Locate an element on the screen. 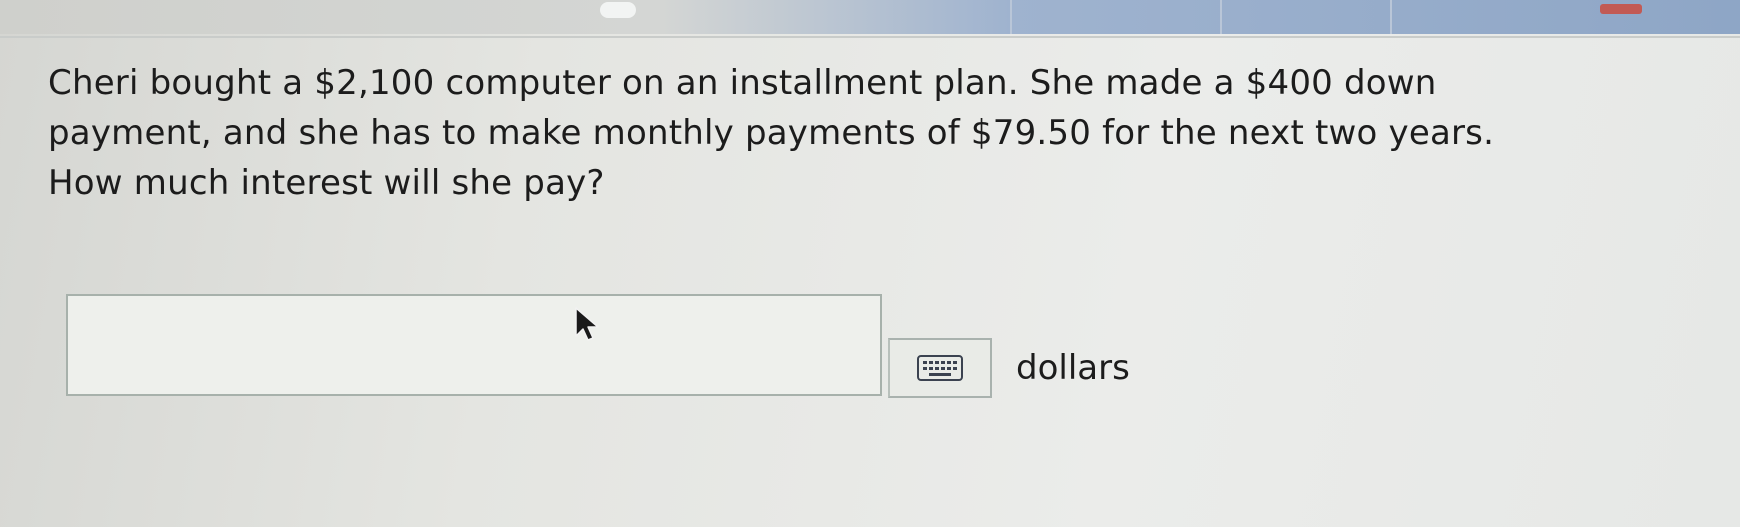 This screenshot has width=1740, height=527. keyboard-icon is located at coordinates (940, 368).